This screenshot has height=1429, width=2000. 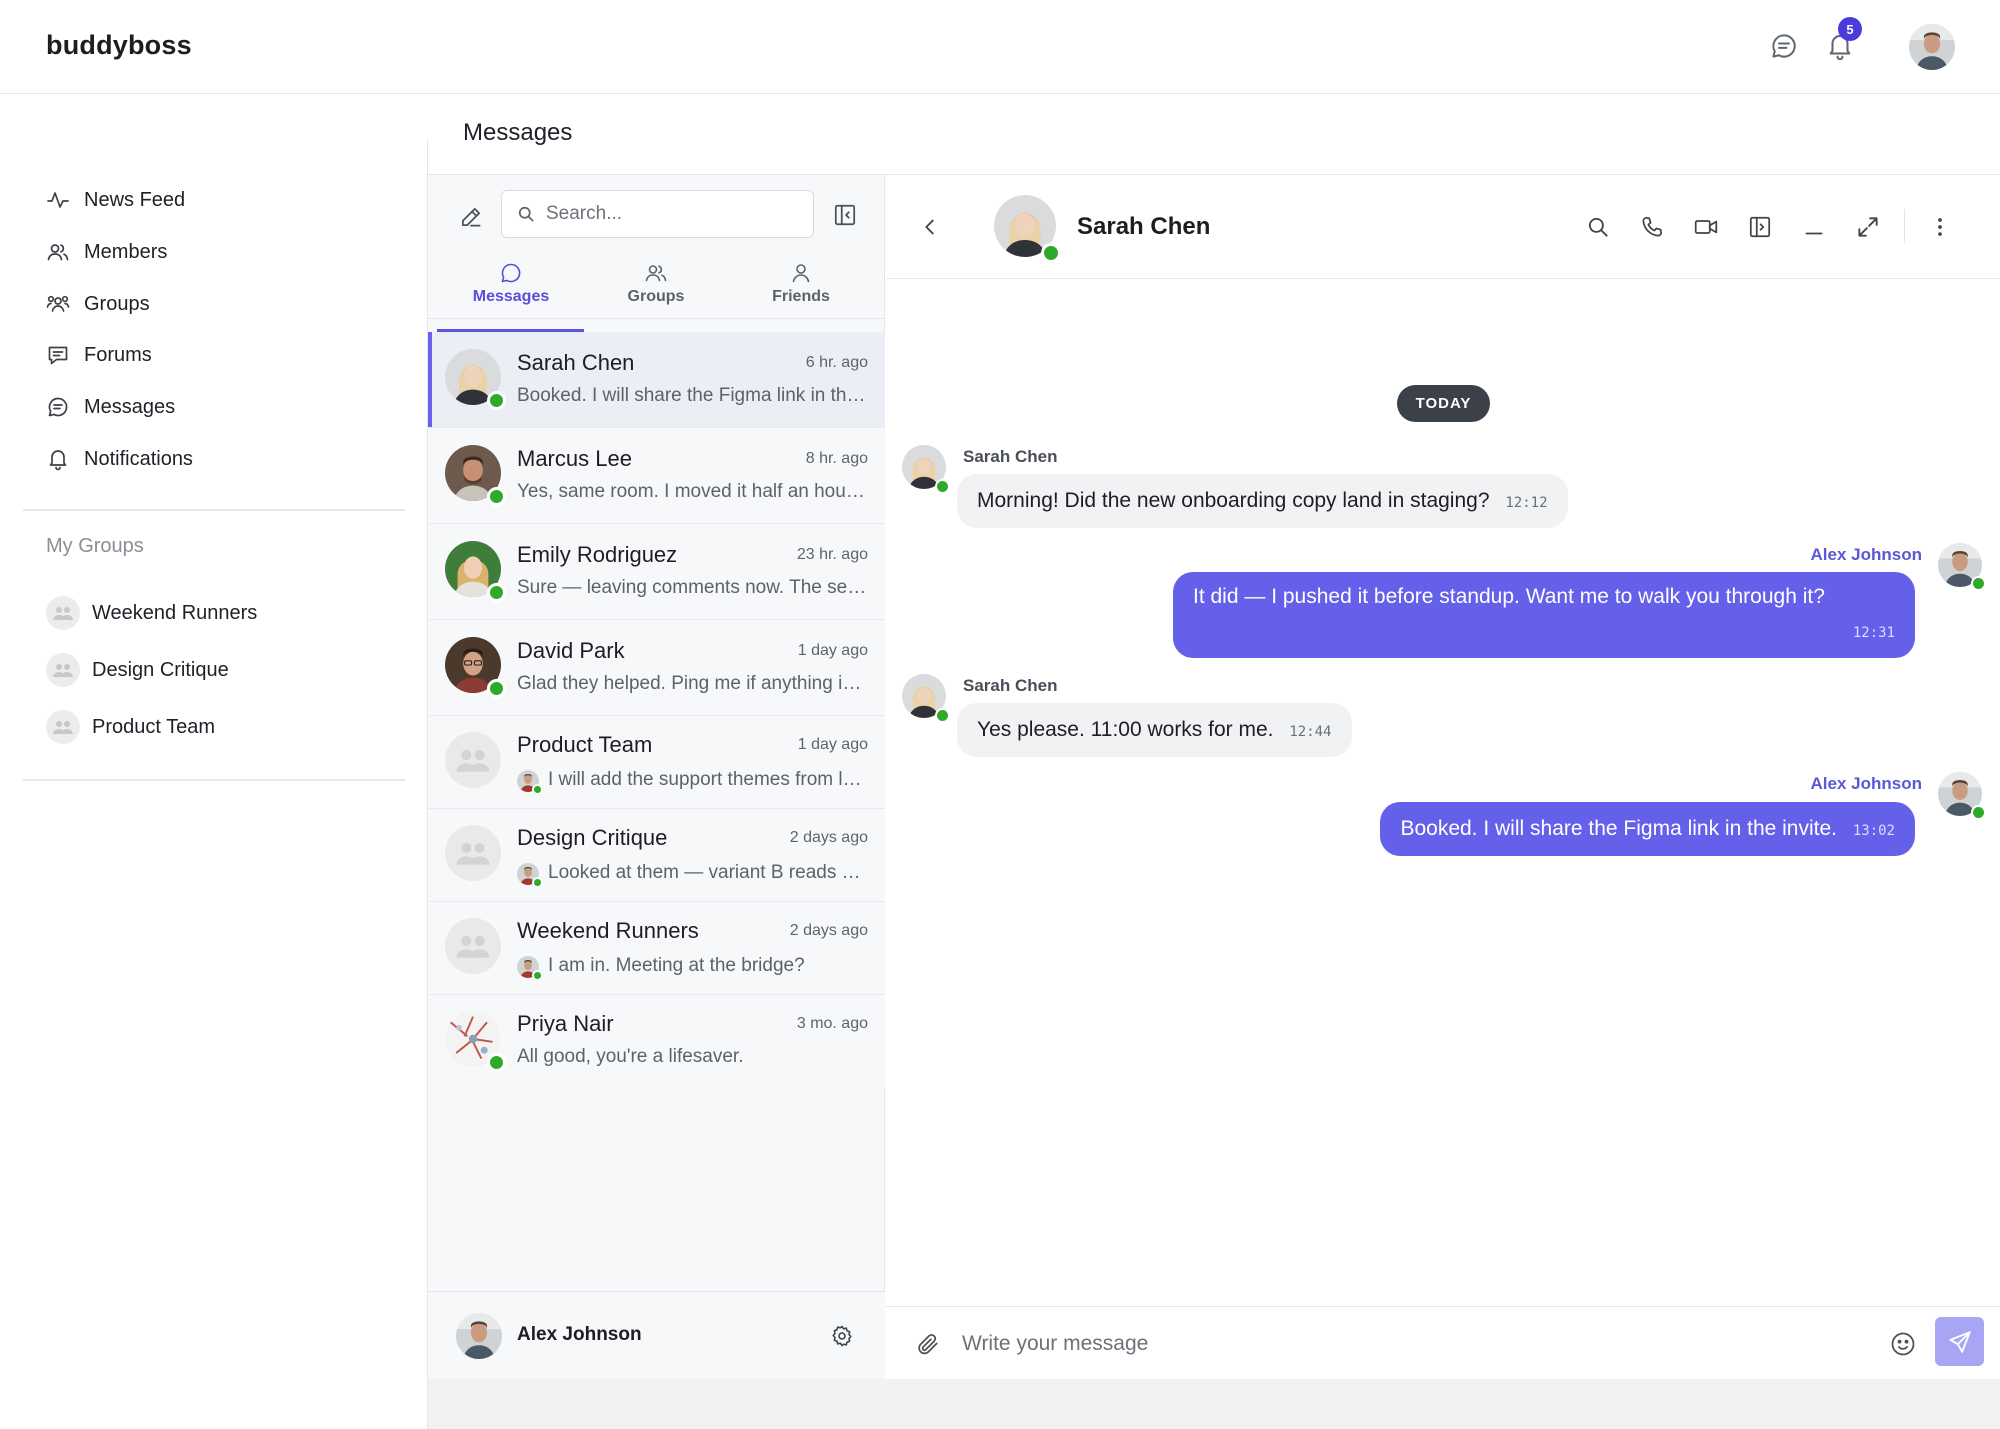 What do you see at coordinates (130, 727) in the screenshot?
I see `my-group-product-team: Product Team` at bounding box center [130, 727].